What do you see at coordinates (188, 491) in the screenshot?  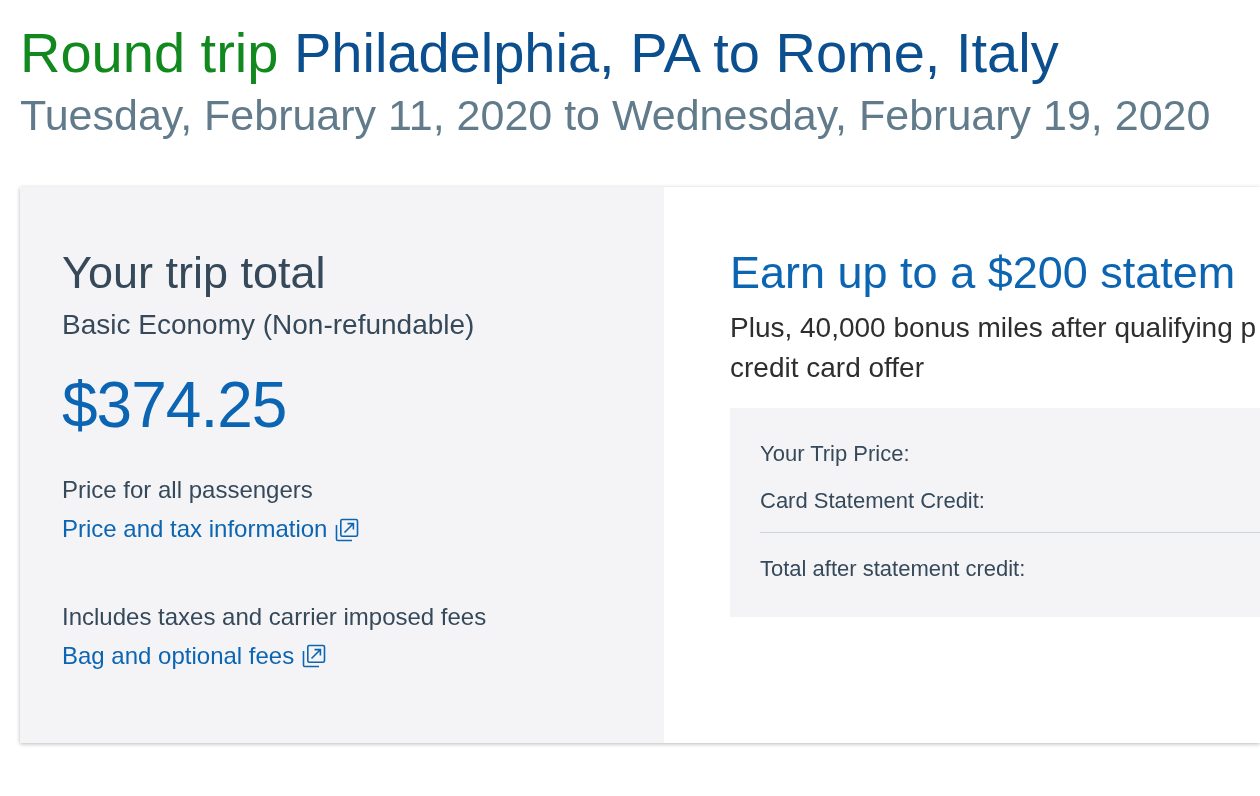 I see `price-note: Price for all passengers` at bounding box center [188, 491].